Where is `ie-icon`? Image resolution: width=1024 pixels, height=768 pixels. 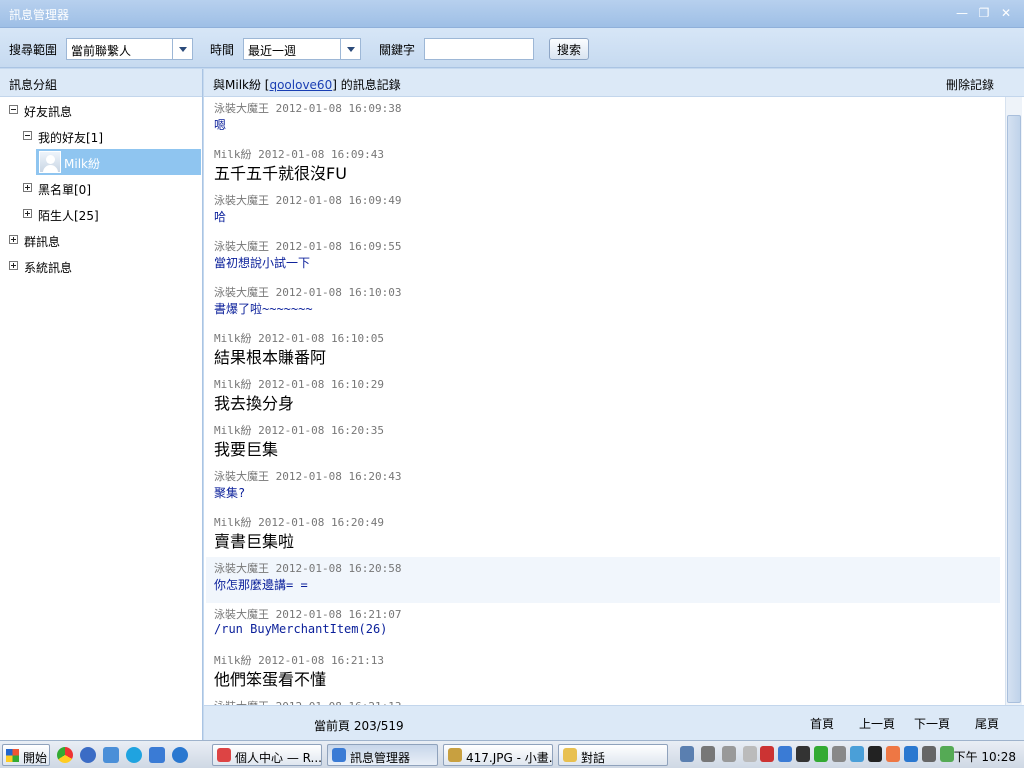
ie-icon is located at coordinates (180, 755).